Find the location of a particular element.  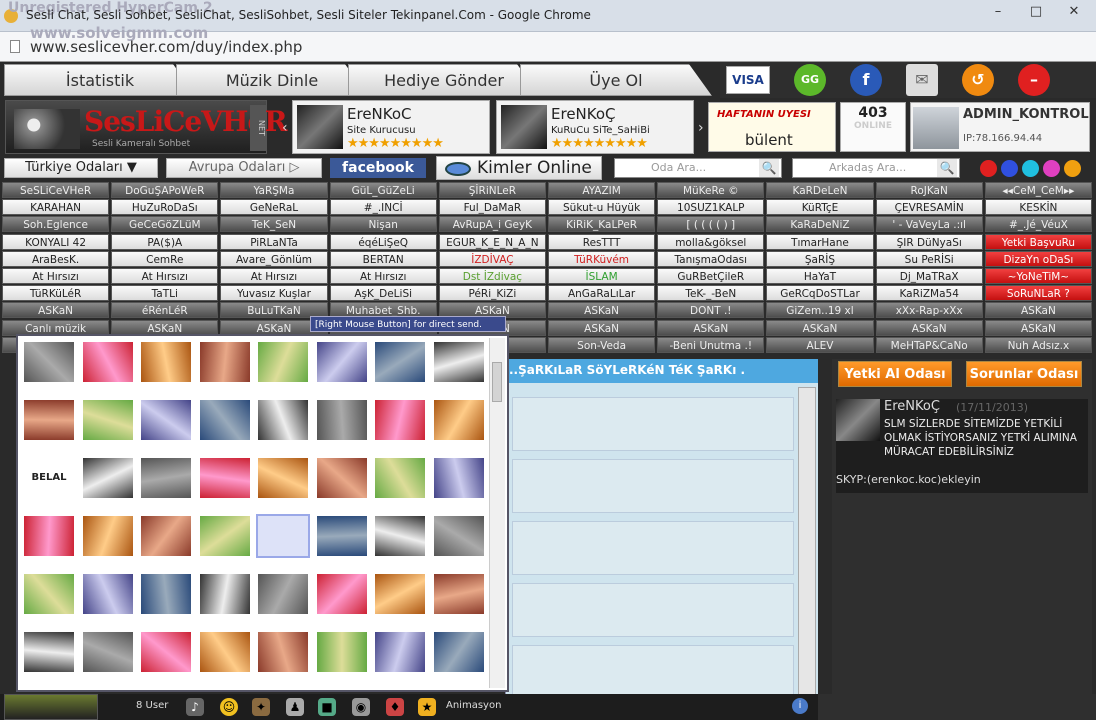

room-button: GuRBetÇileR is located at coordinates (711, 276).